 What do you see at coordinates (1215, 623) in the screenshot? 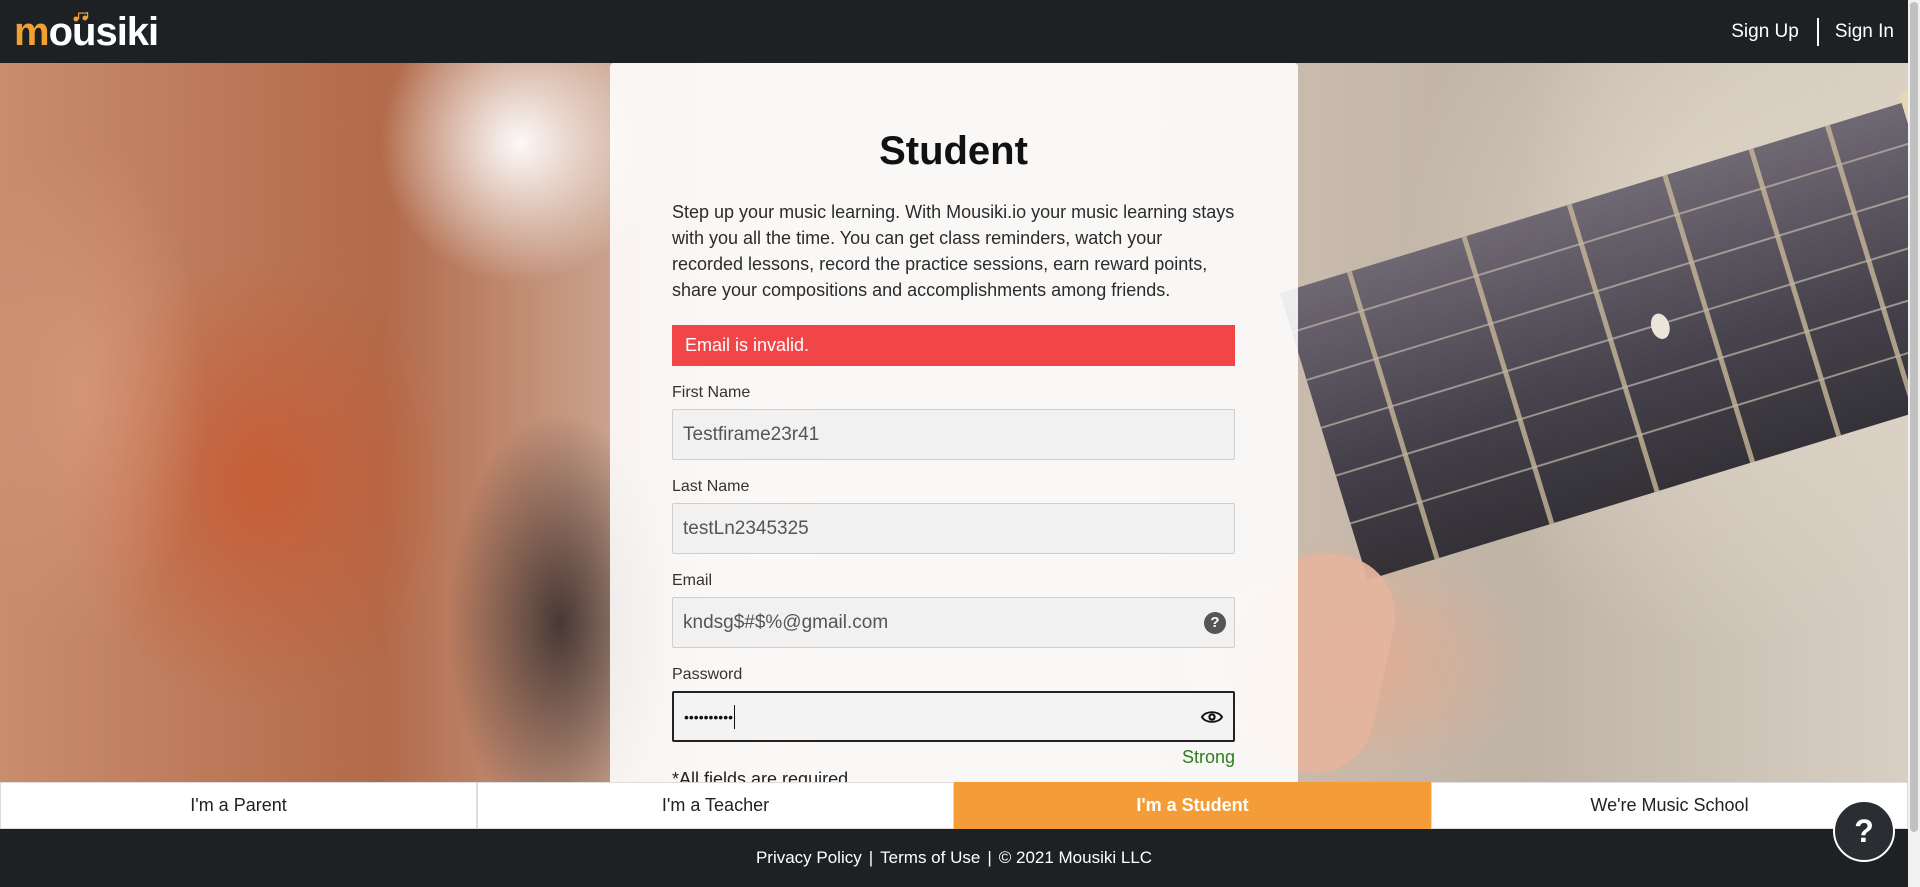
I see `question-circle-icon: ?` at bounding box center [1215, 623].